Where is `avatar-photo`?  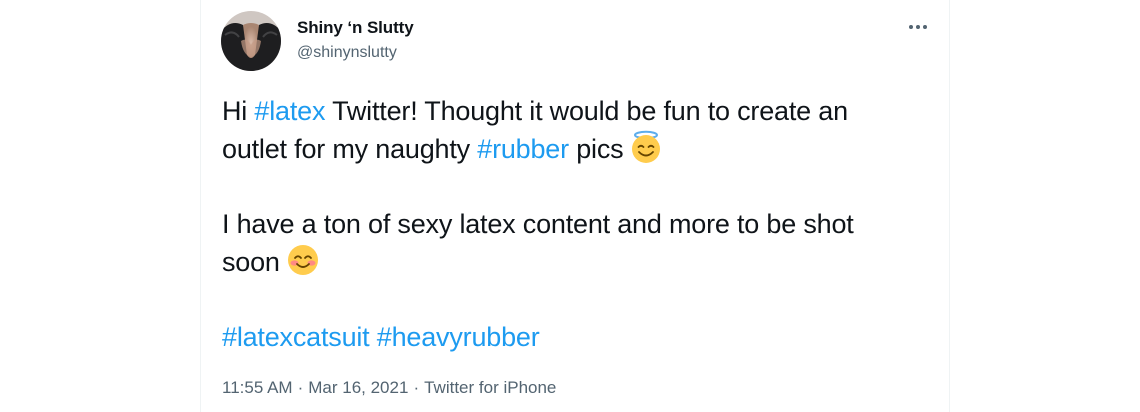
avatar-photo is located at coordinates (251, 41).